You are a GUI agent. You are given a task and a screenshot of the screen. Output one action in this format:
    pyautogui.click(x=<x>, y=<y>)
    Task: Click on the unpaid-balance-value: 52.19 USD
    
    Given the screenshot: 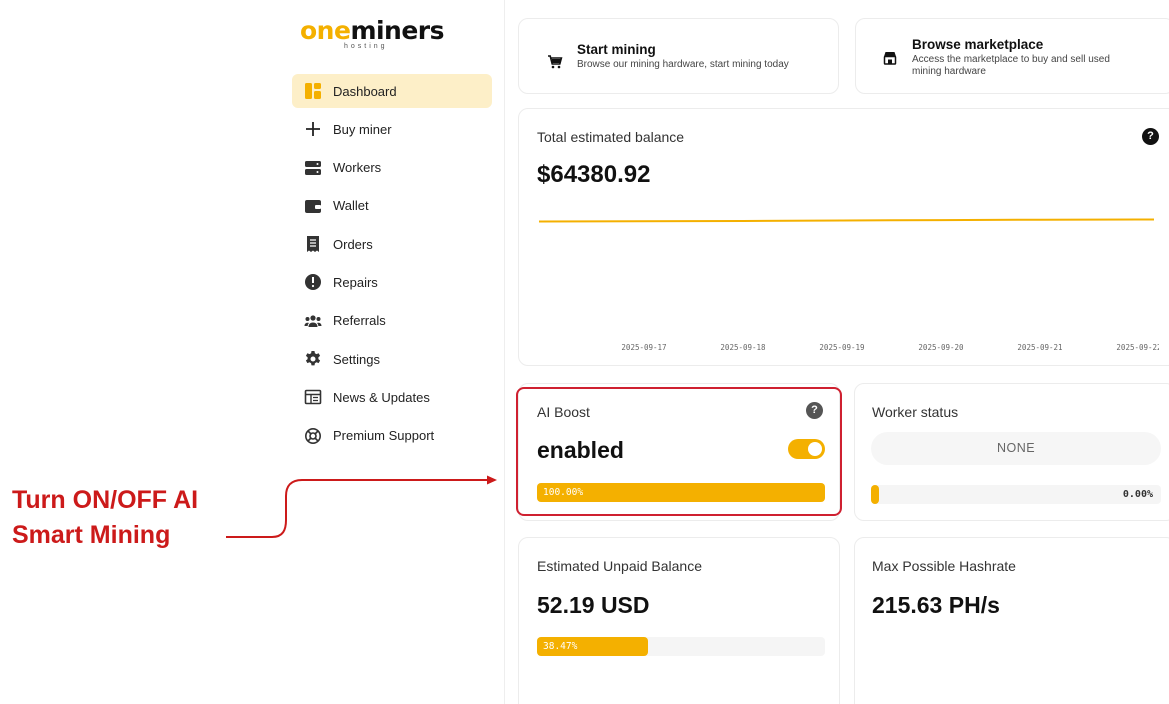 What is the action you would take?
    pyautogui.click(x=593, y=605)
    